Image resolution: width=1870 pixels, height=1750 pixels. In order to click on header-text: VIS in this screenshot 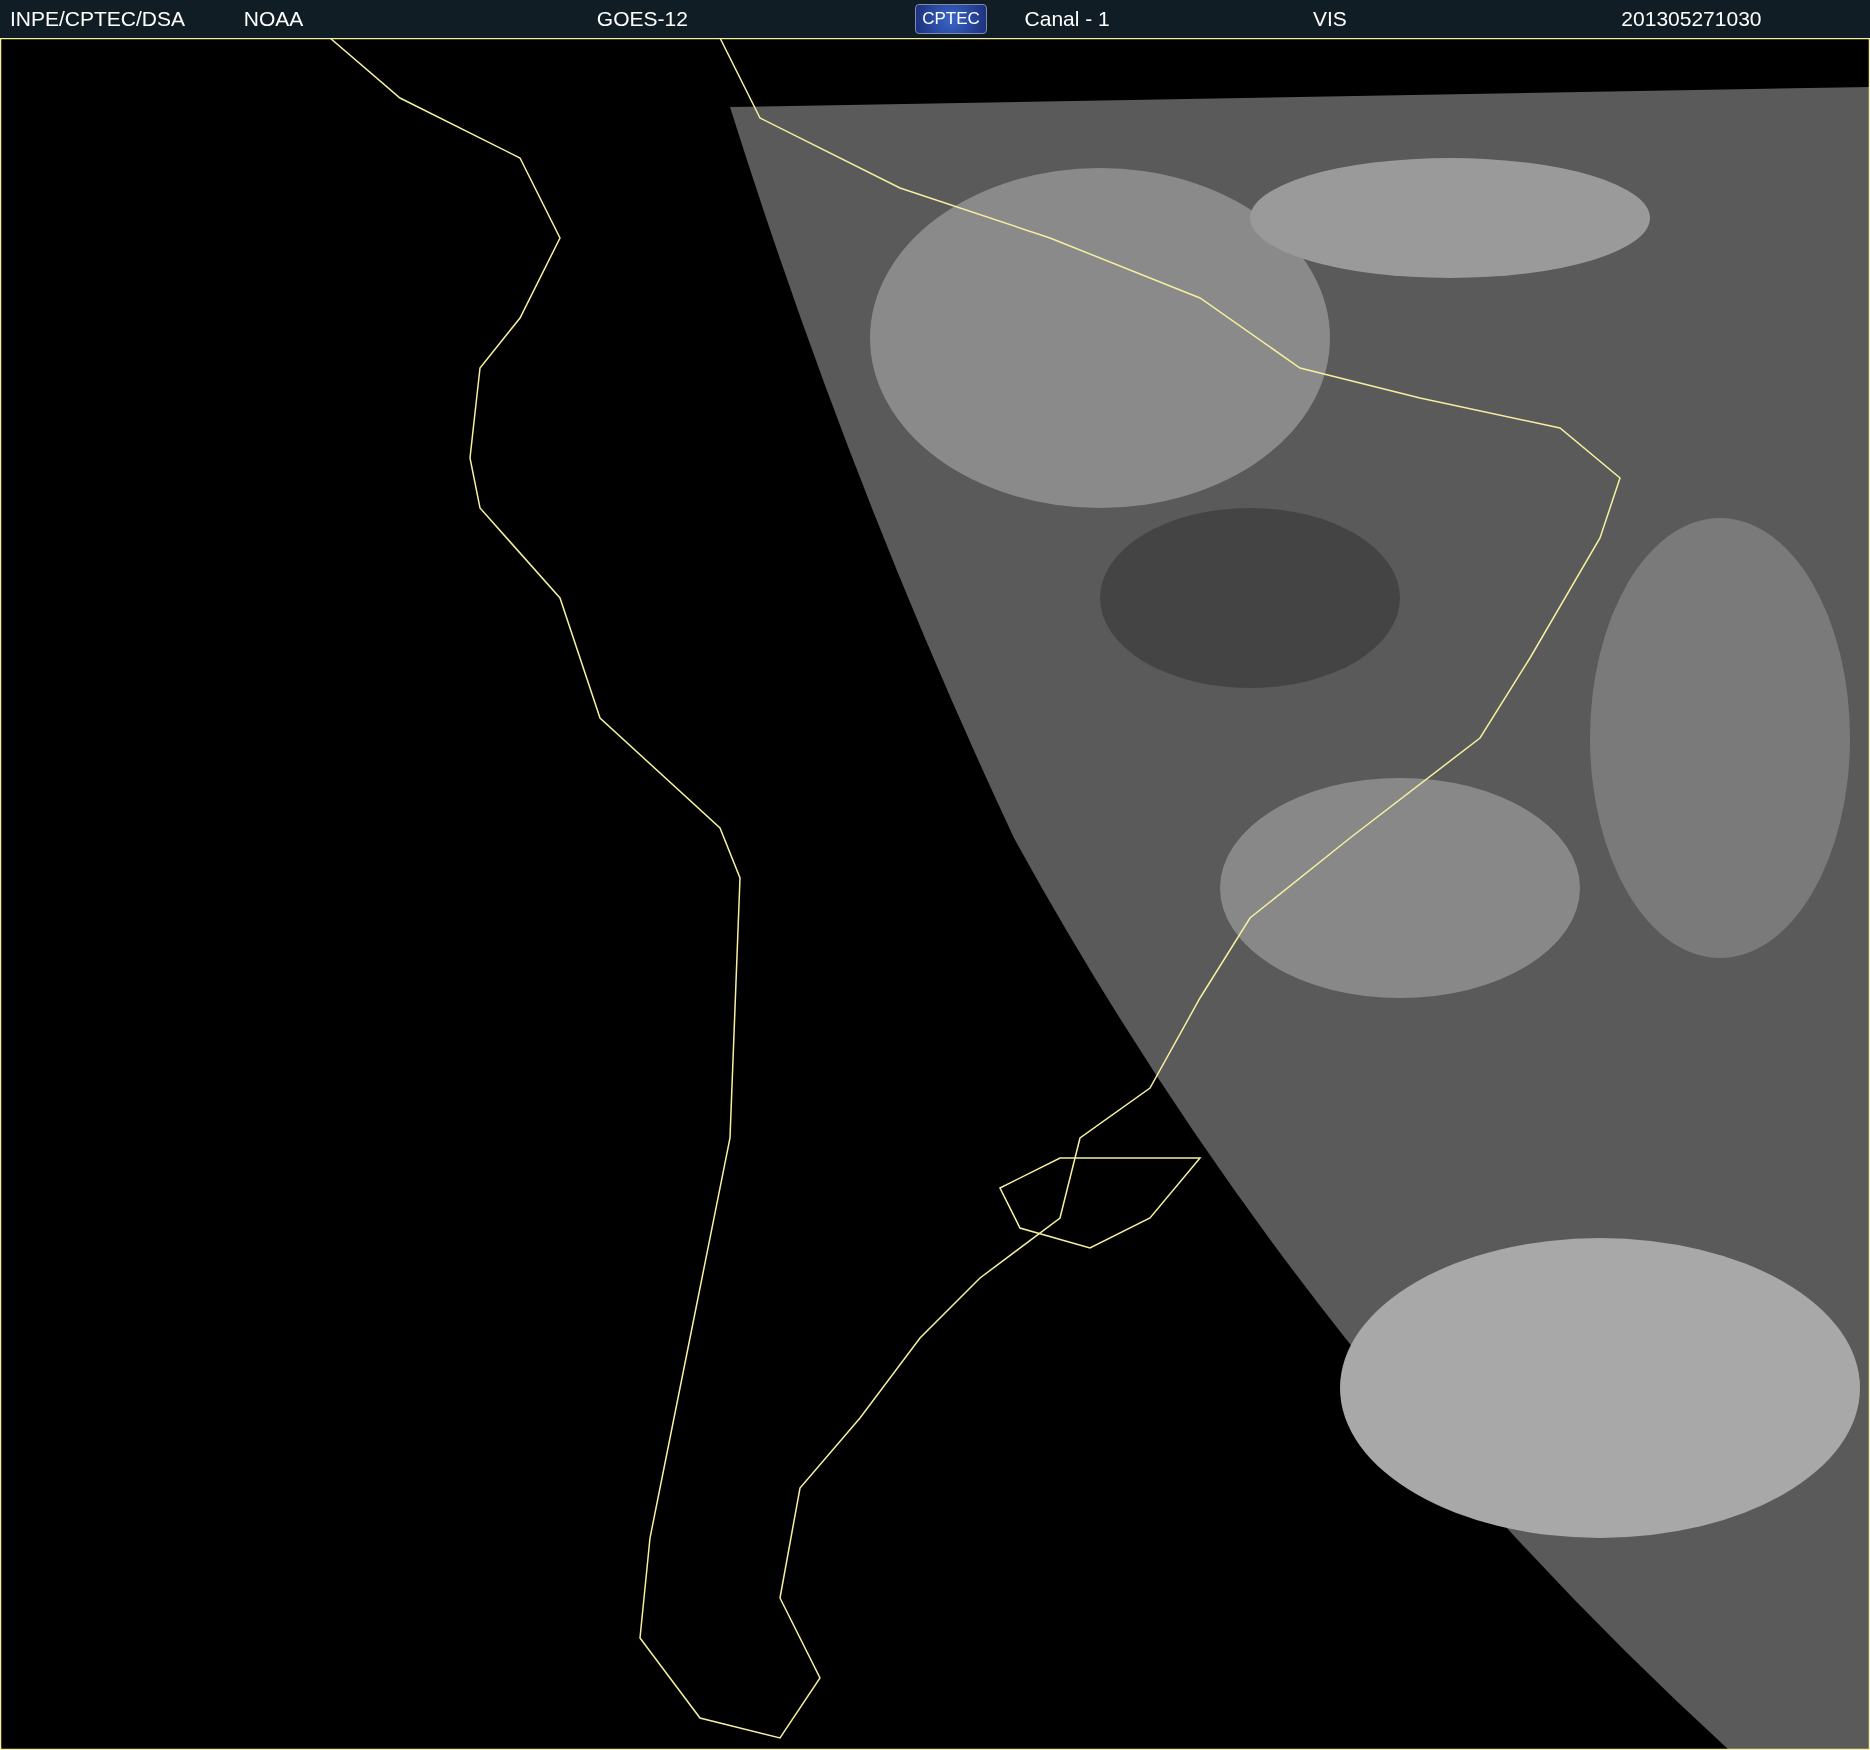, I will do `click(1330, 19)`.